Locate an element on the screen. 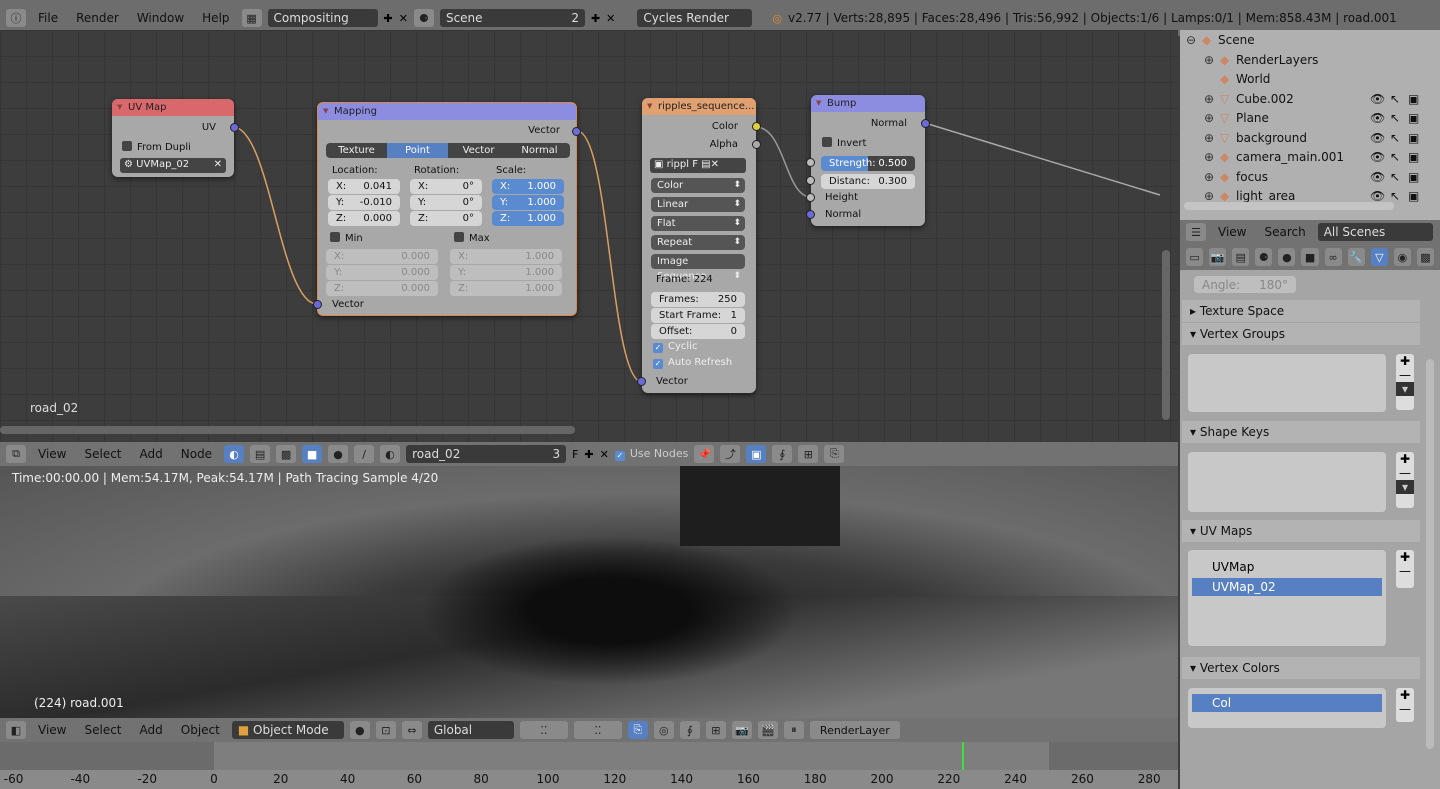  min-x-field: X: 0.000 is located at coordinates (382, 256).